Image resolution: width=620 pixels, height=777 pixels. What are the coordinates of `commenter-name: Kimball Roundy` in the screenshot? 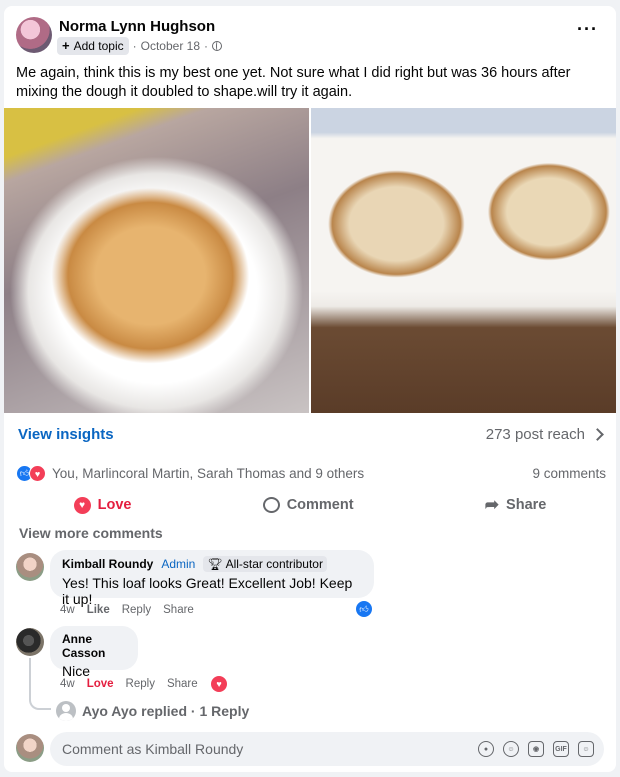 It's located at (107, 564).